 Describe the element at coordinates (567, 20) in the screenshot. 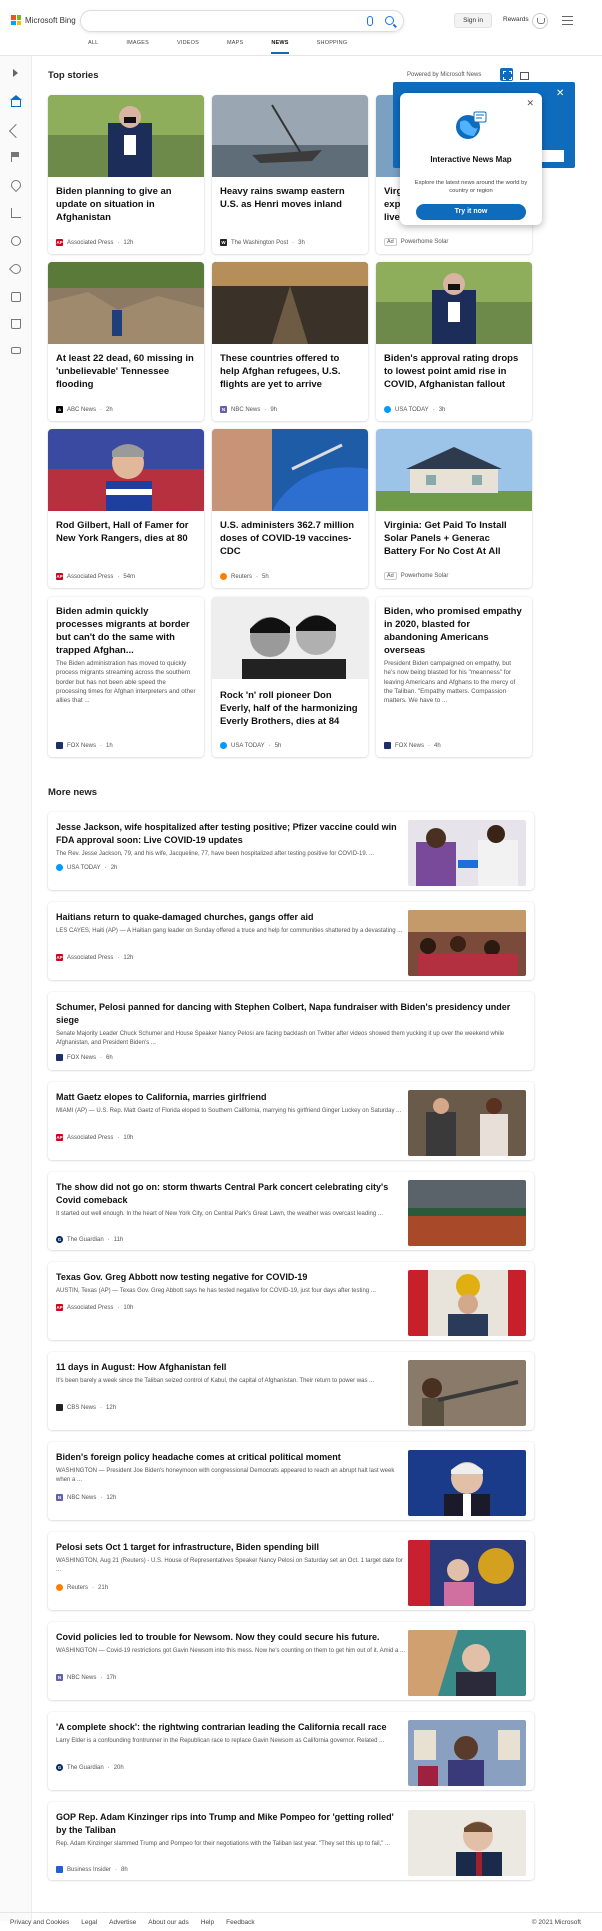

I see `menu-icon` at that location.